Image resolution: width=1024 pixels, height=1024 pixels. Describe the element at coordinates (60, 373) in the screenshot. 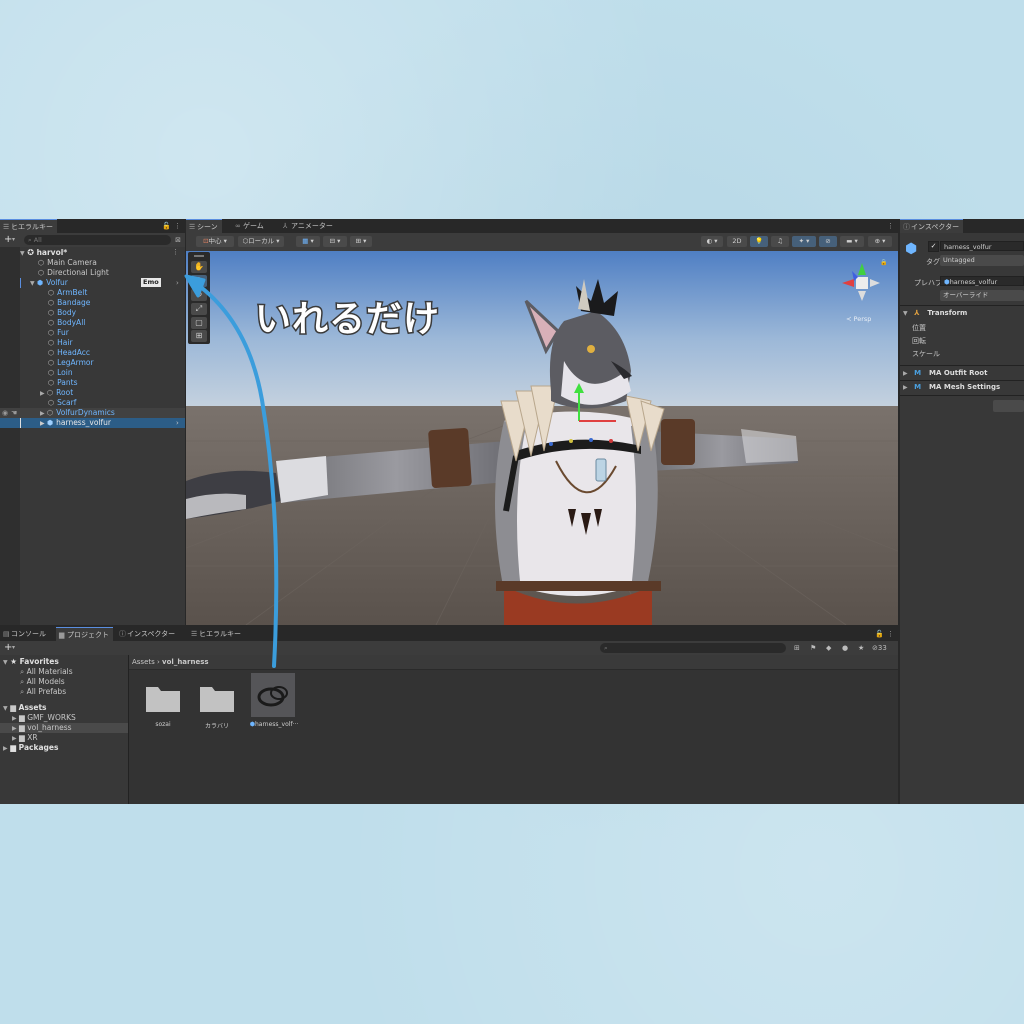

I see `hierarchy-item-loin: ⬡ Loin` at that location.